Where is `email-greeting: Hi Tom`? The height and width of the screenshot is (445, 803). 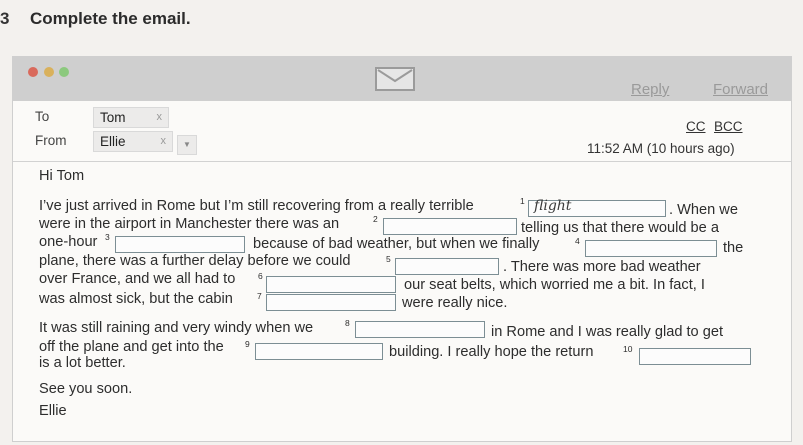
email-greeting: Hi Tom is located at coordinates (62, 176).